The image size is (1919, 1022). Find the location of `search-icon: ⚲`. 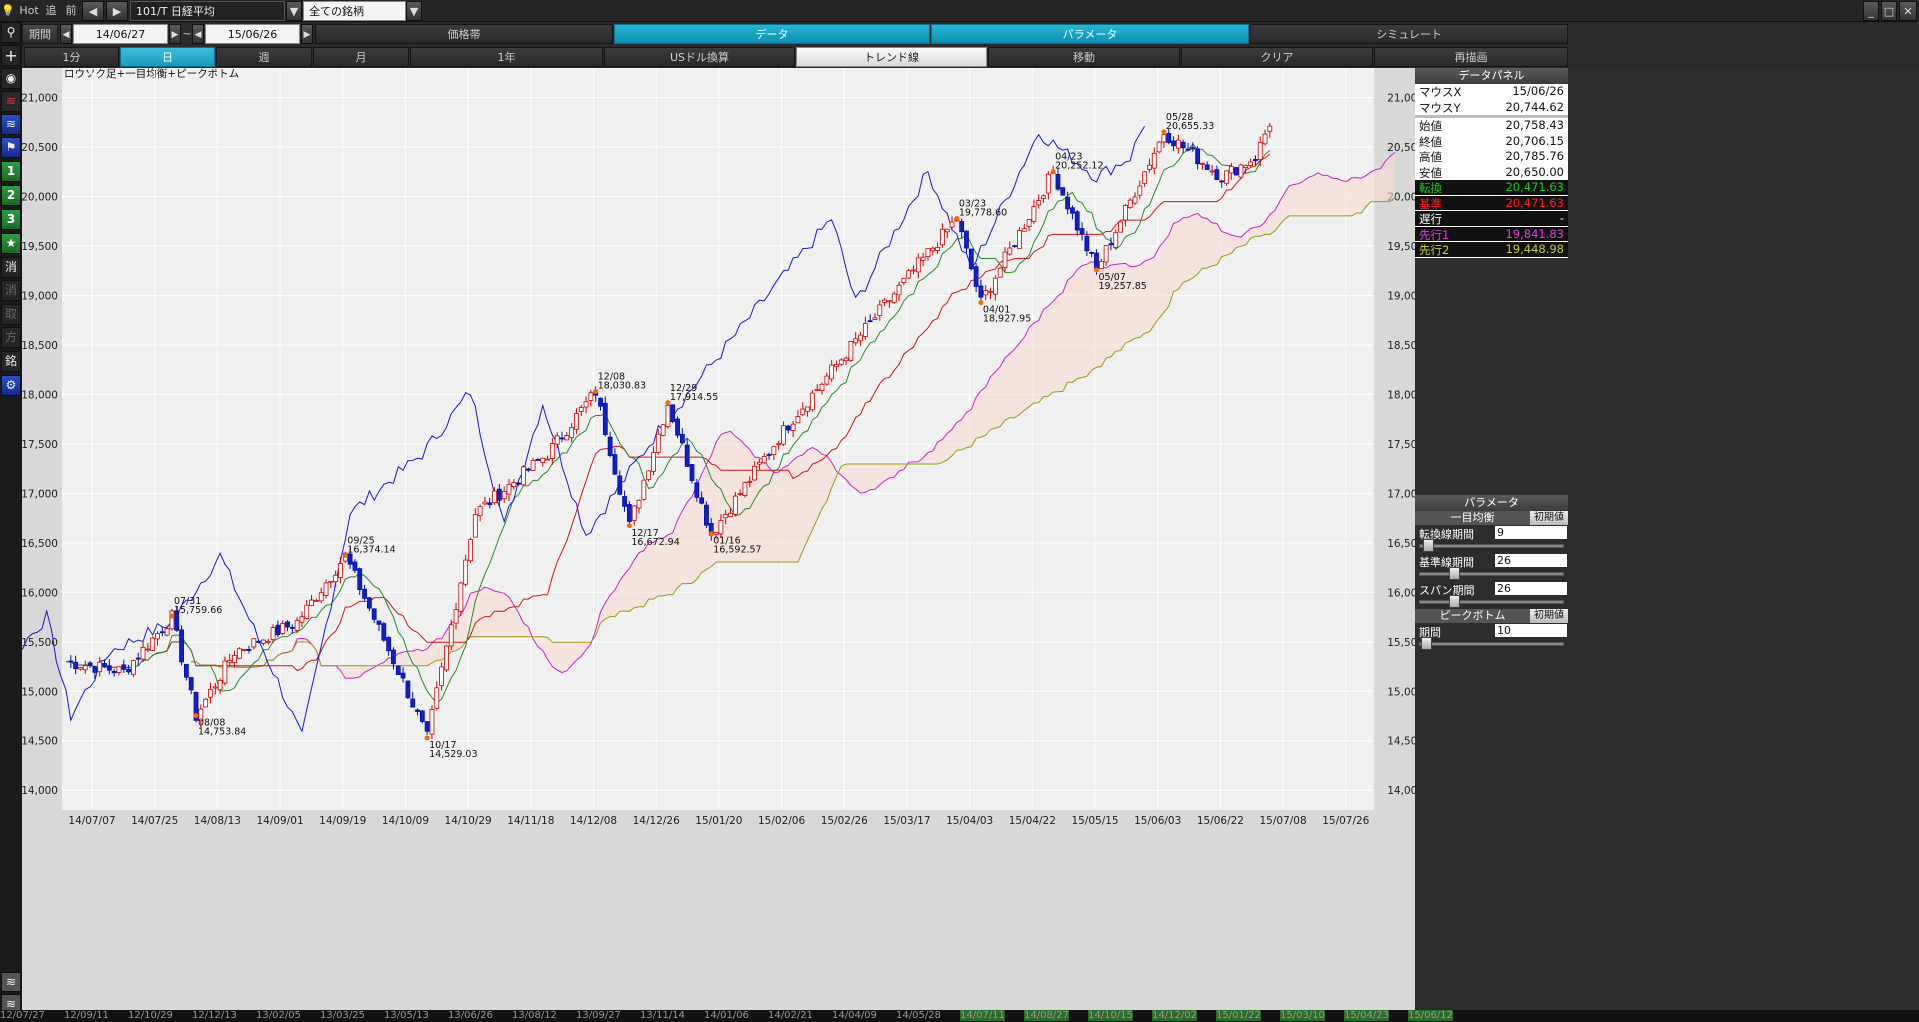

search-icon: ⚲ is located at coordinates (11, 32).